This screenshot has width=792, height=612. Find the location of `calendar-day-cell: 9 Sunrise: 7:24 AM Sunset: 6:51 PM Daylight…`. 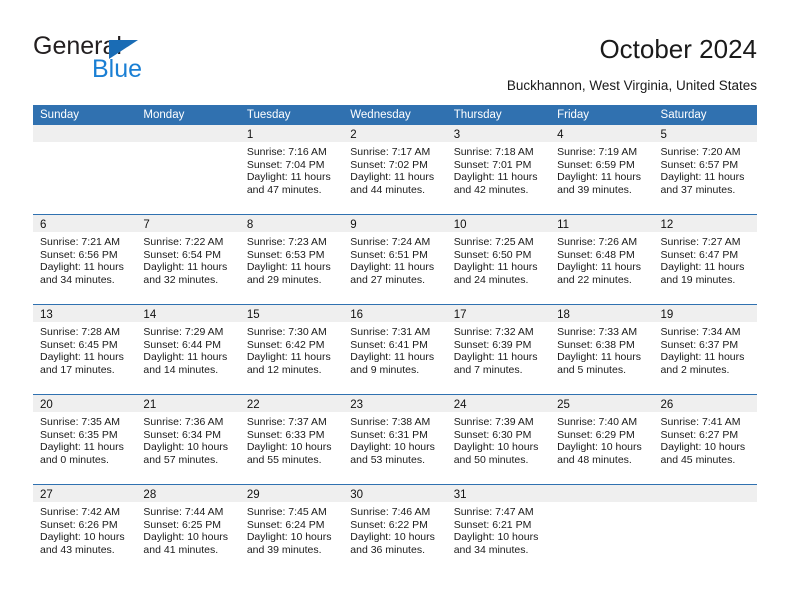

calendar-day-cell: 9 Sunrise: 7:24 AM Sunset: 6:51 PM Daylight… is located at coordinates (395, 259).